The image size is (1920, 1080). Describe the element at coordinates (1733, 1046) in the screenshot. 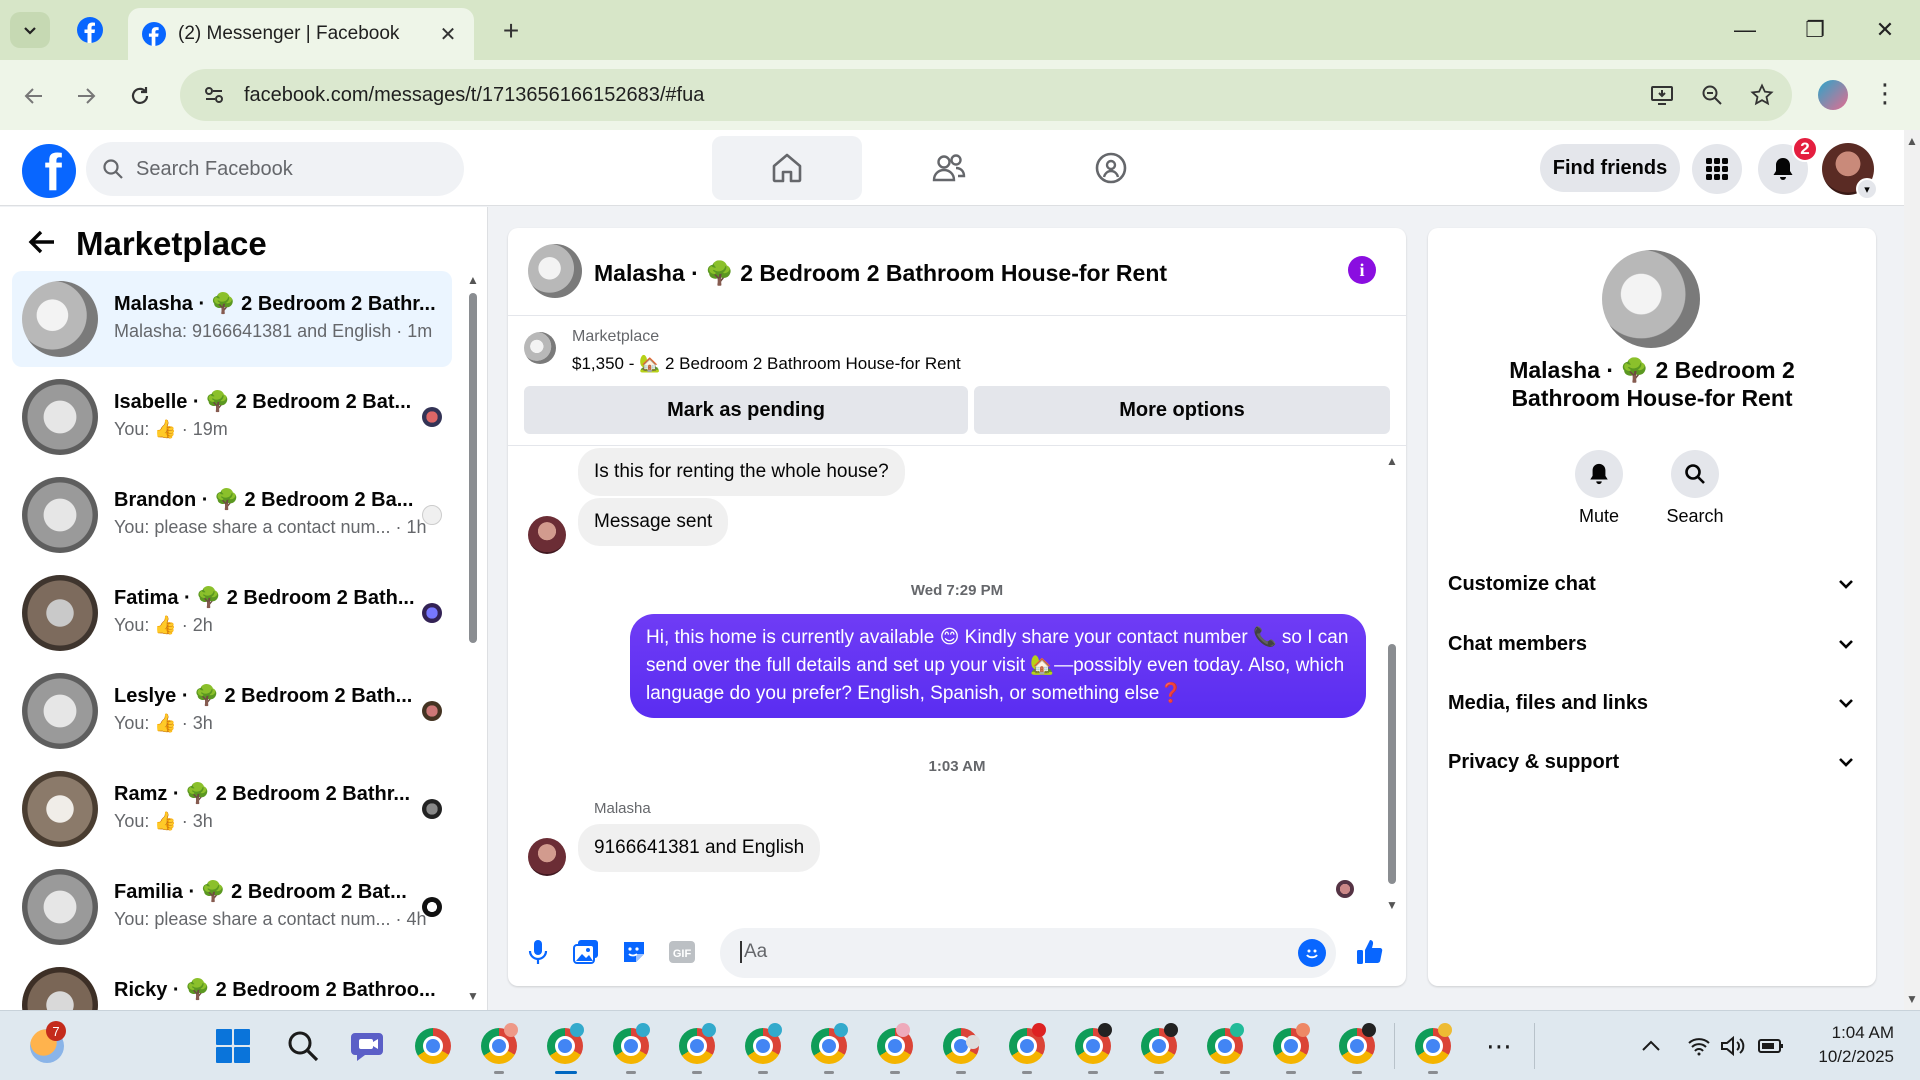

I see `volume-icon` at that location.